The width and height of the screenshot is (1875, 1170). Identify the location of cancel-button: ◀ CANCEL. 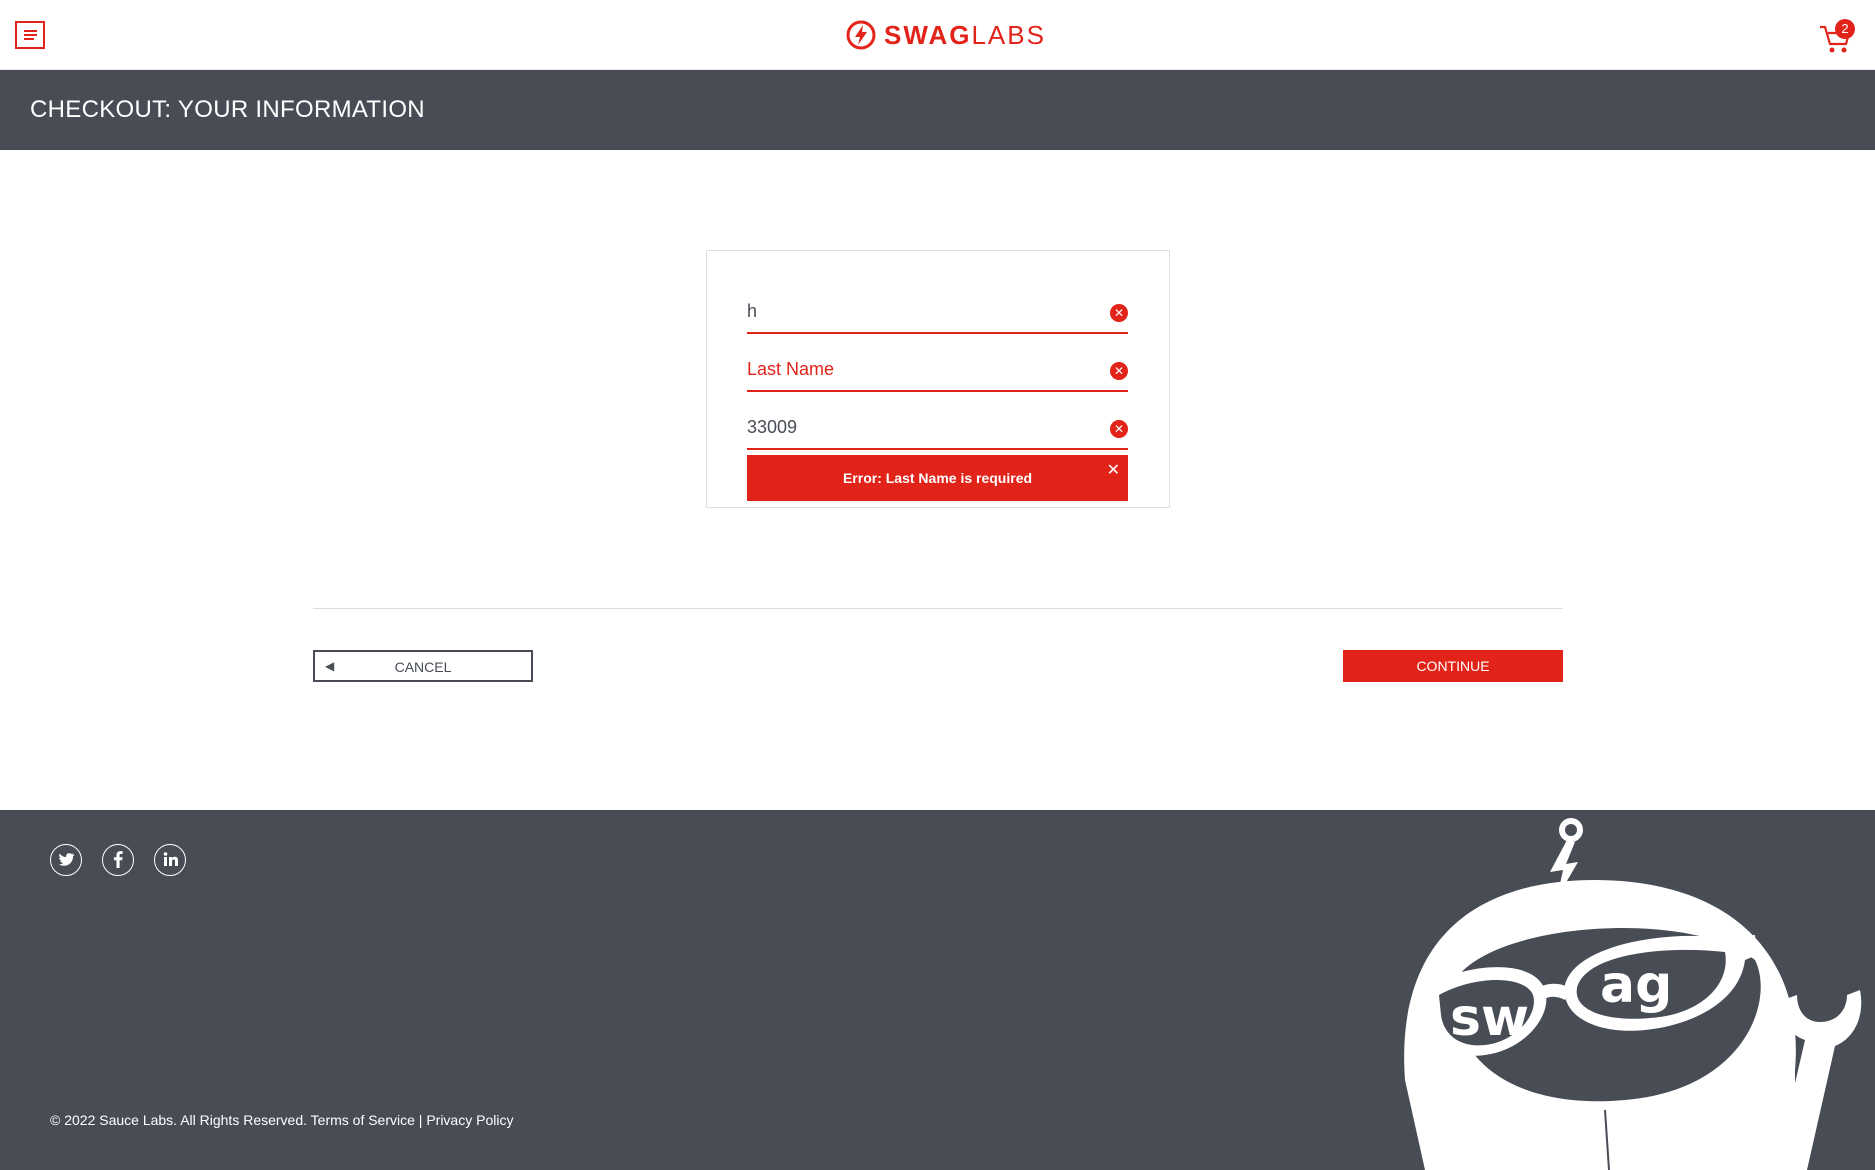
(423, 666).